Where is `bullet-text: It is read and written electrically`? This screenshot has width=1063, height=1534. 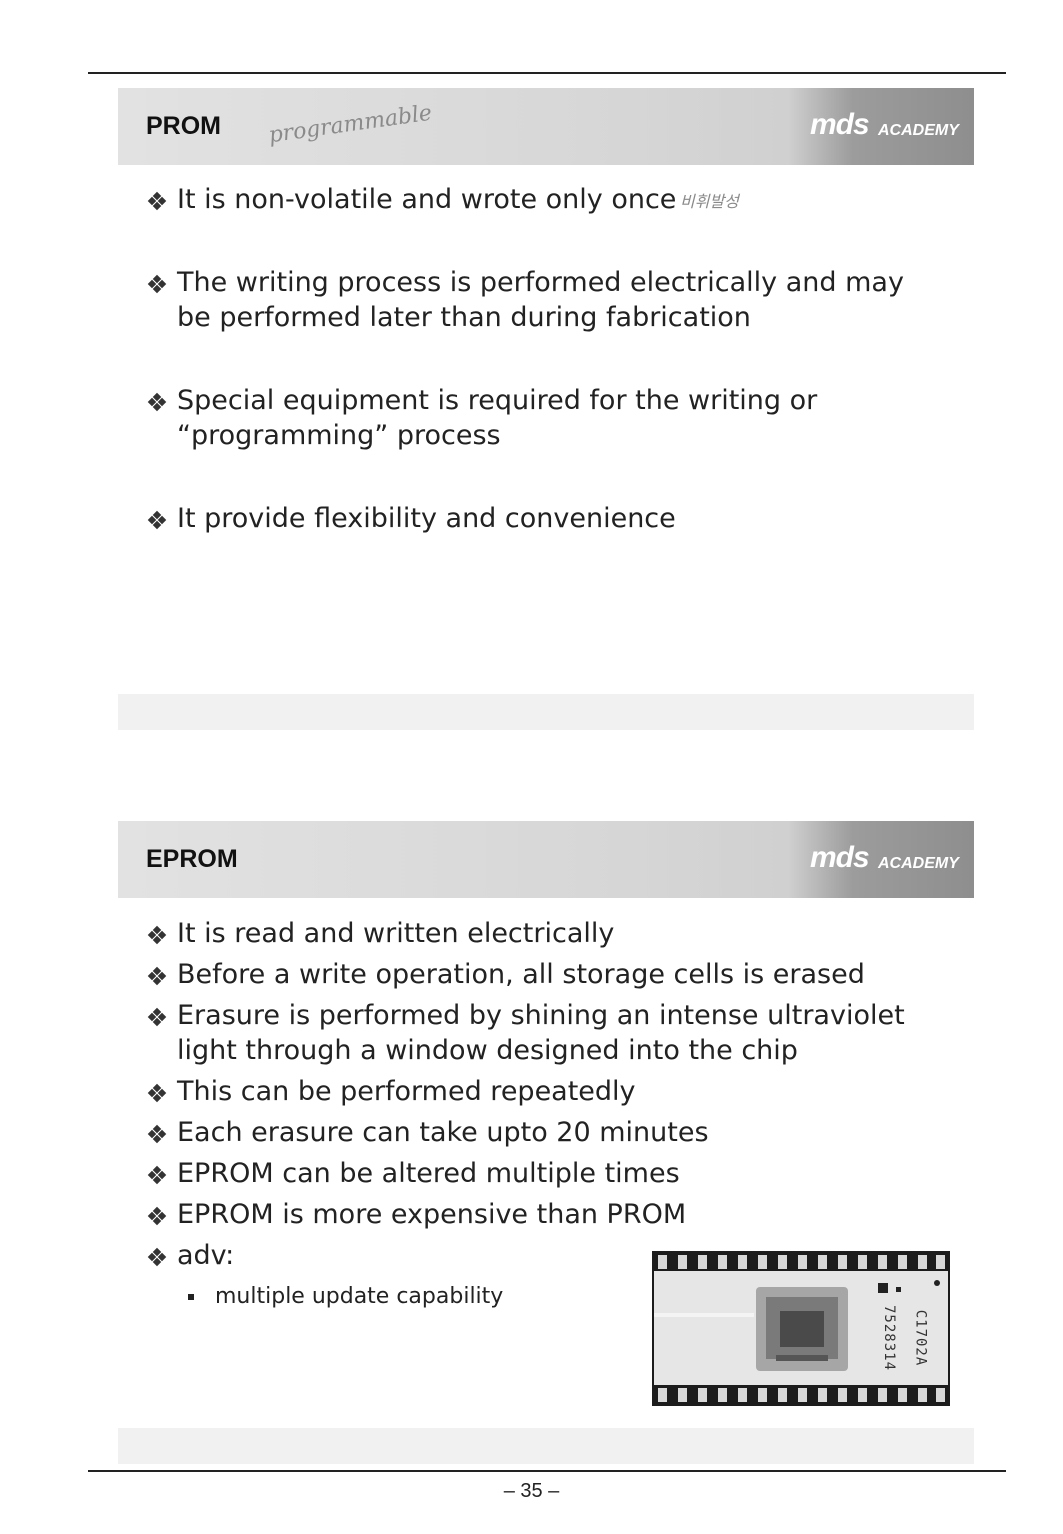
bullet-text: It is read and written electrically is located at coordinates (396, 933).